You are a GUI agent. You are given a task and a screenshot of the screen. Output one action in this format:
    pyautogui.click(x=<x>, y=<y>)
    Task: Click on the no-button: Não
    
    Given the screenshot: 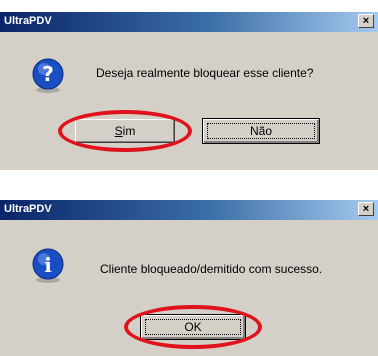 What is the action you would take?
    pyautogui.click(x=261, y=131)
    